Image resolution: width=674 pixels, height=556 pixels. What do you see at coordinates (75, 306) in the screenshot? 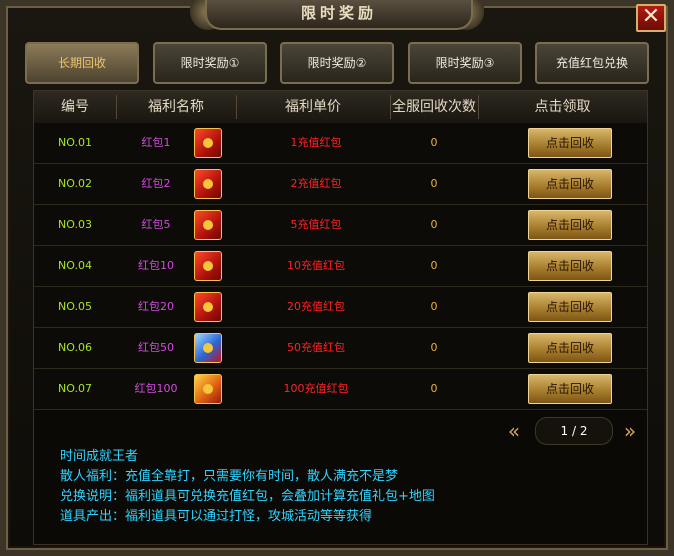
I see `row-number: NO.05` at bounding box center [75, 306].